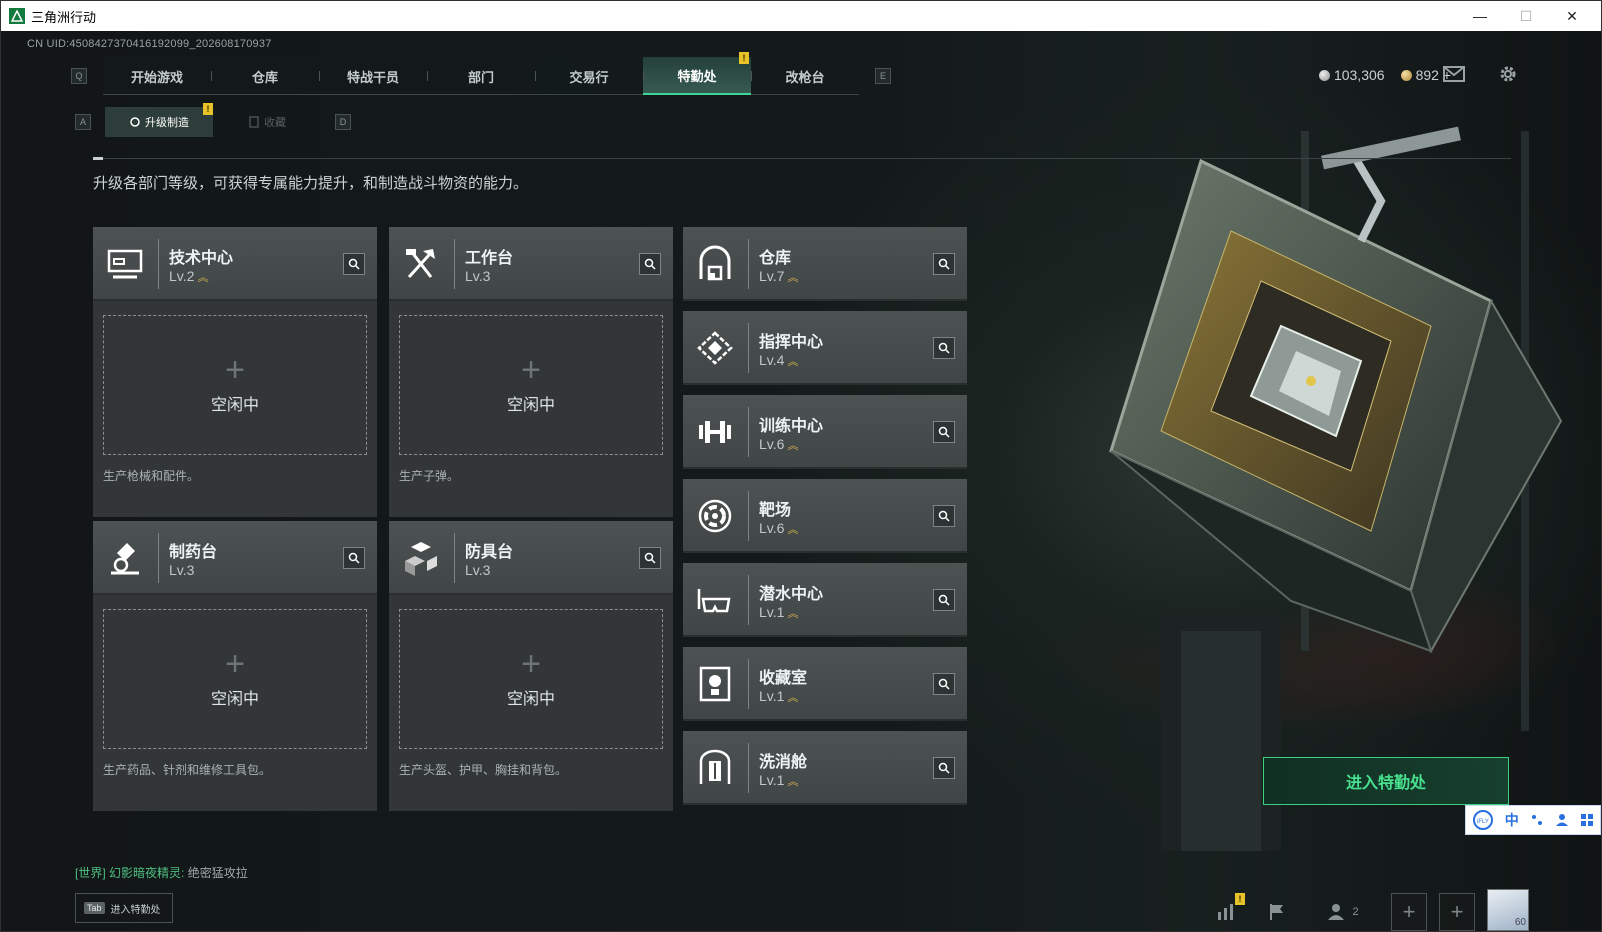  I want to click on tab-trade: 交易行, so click(589, 76).